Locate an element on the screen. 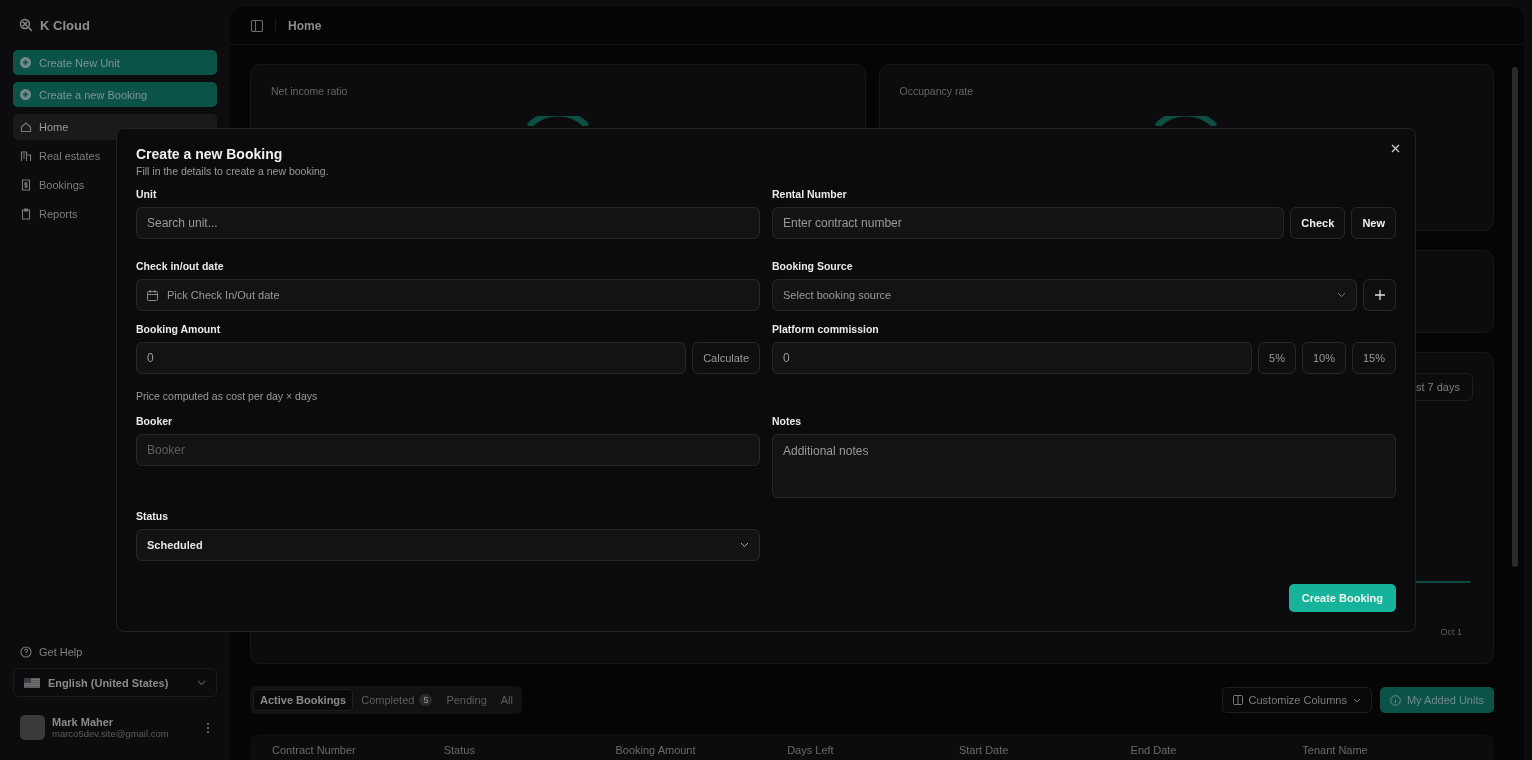  commission-preset-button: 15% is located at coordinates (1373, 358).